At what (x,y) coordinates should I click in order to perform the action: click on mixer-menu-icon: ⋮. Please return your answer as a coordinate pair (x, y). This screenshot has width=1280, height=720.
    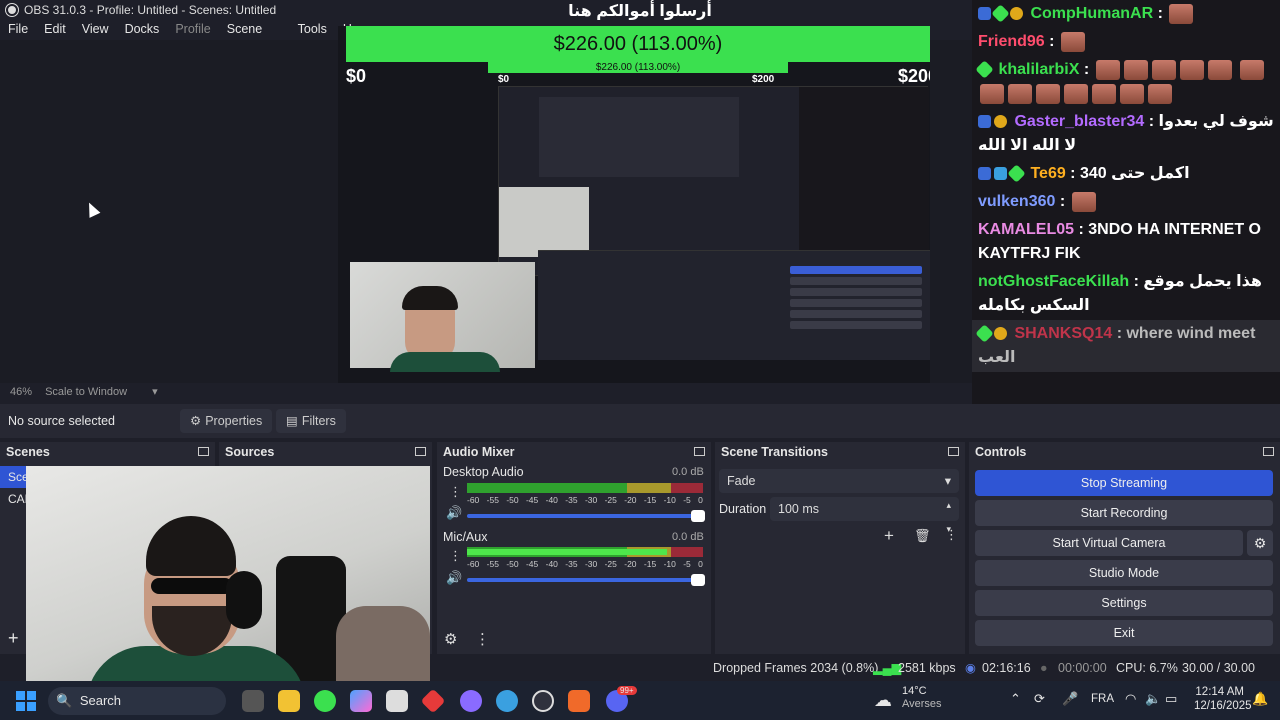
    Looking at the image, I should click on (482, 639).